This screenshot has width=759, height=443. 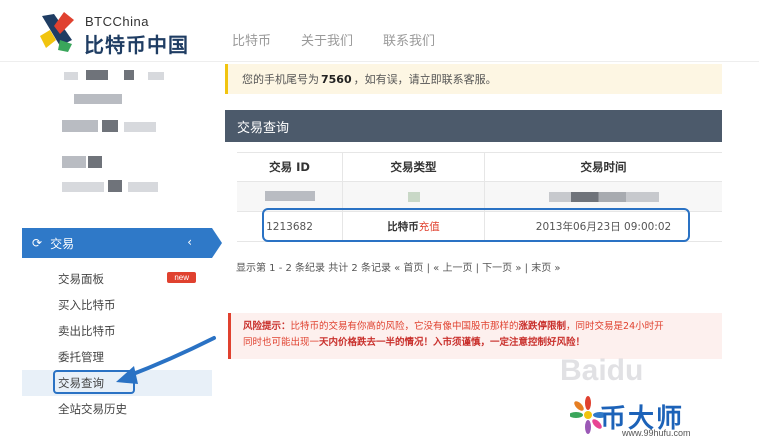 I want to click on panel-title: 交易查询, so click(x=473, y=126).